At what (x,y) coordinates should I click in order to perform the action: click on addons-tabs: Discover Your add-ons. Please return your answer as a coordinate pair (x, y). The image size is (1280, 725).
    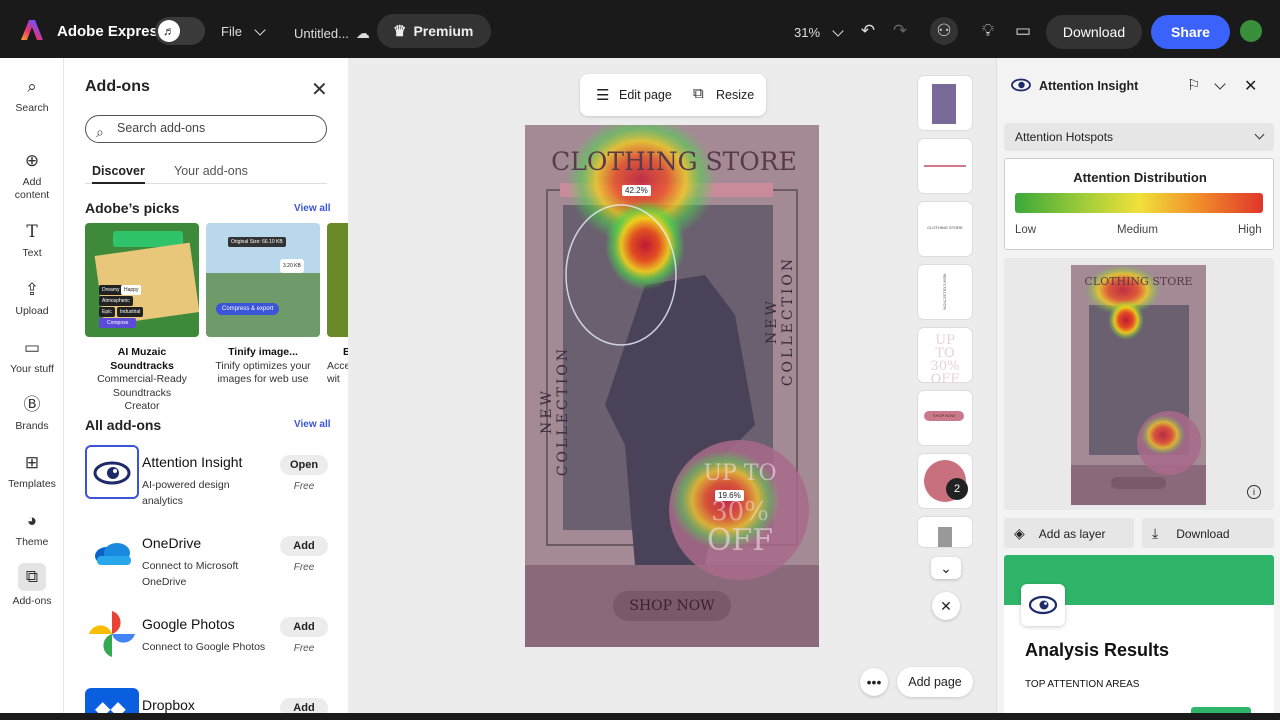
    Looking at the image, I should click on (206, 173).